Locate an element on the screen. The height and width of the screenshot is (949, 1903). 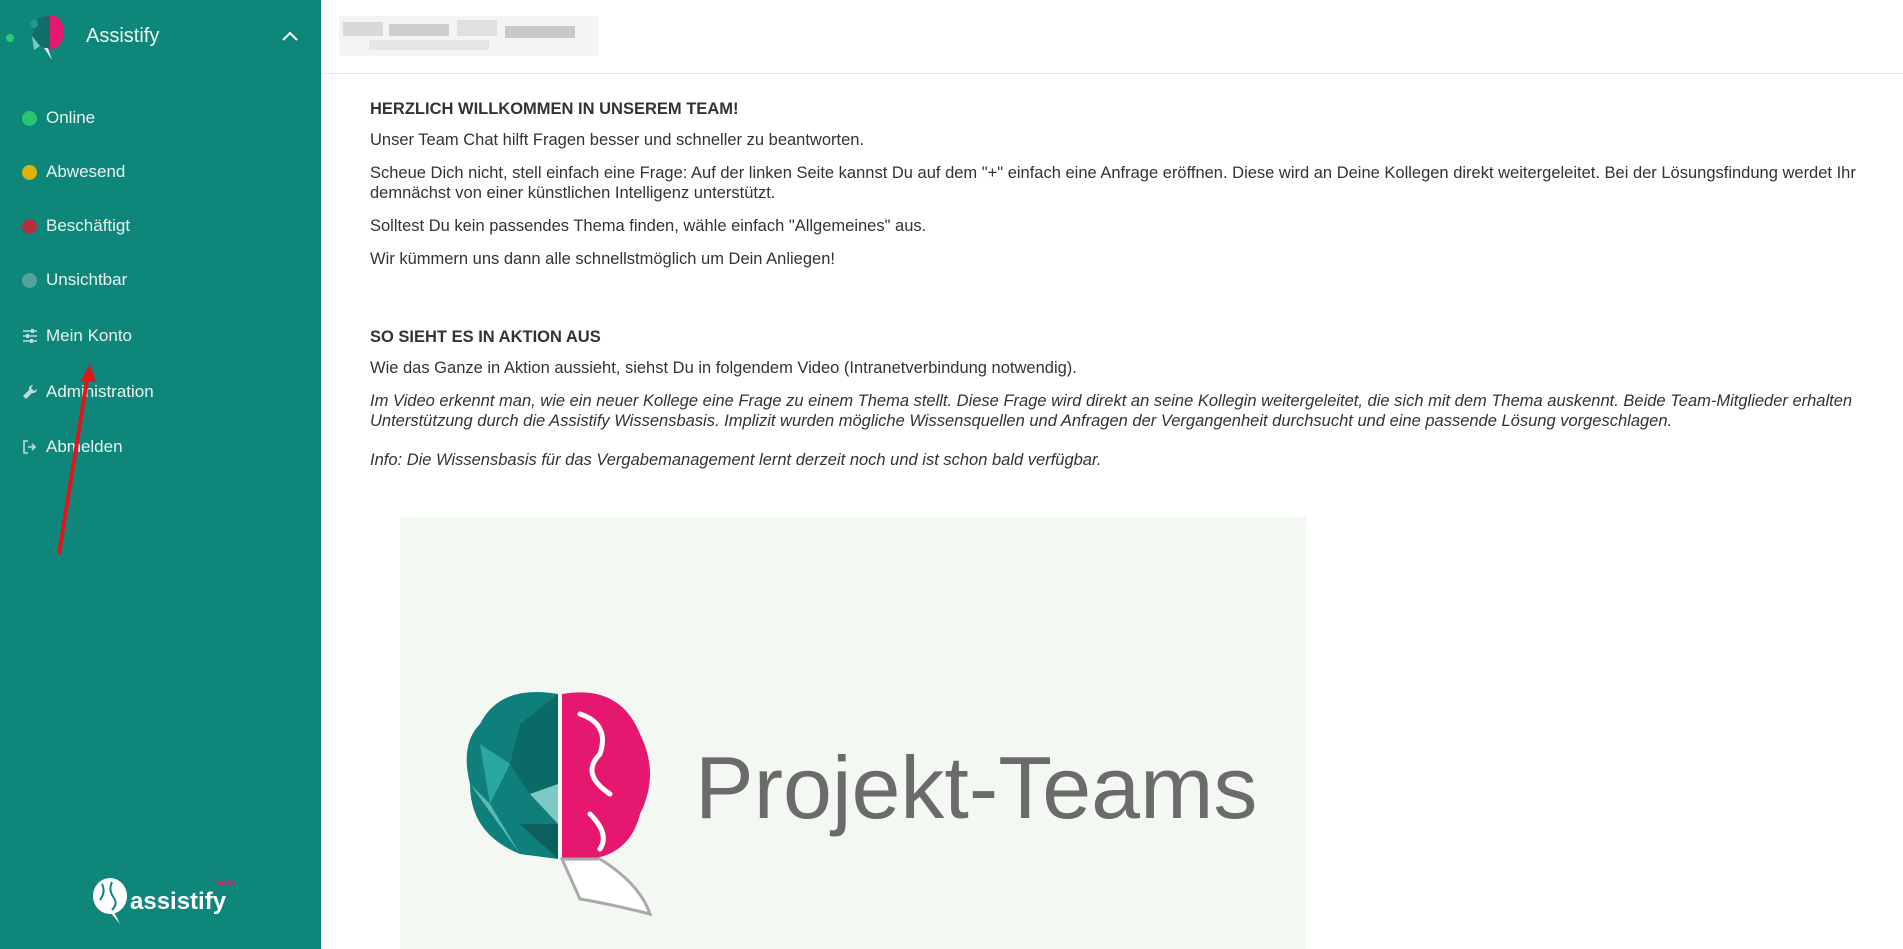
brain-logo-icon is located at coordinates (110, 901).